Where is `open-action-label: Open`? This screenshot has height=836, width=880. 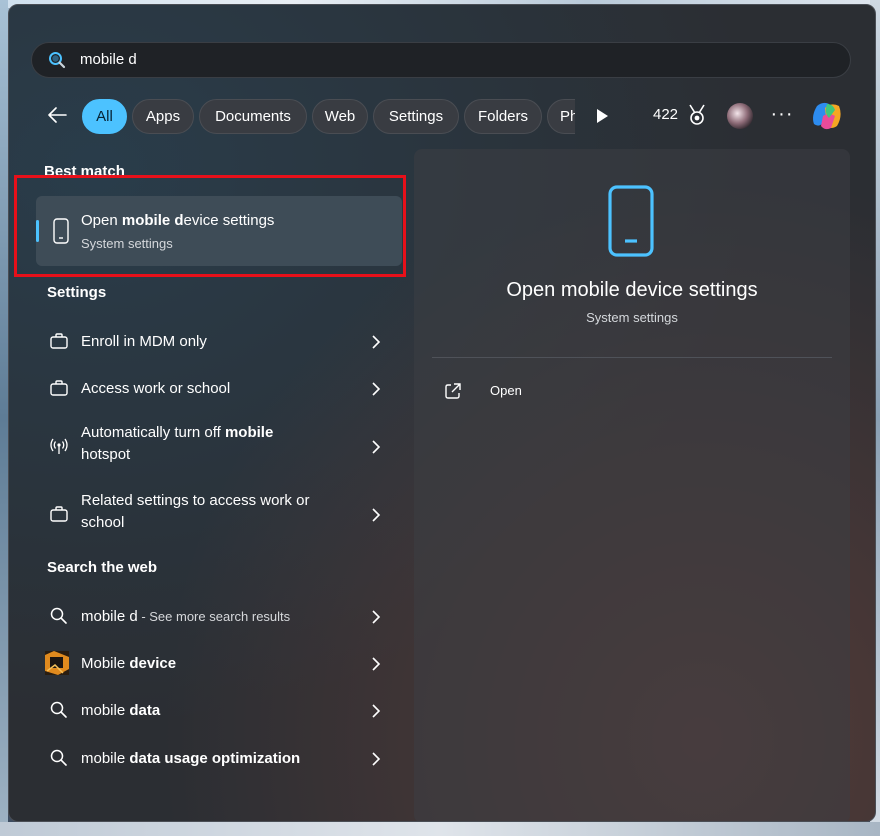 open-action-label: Open is located at coordinates (506, 390).